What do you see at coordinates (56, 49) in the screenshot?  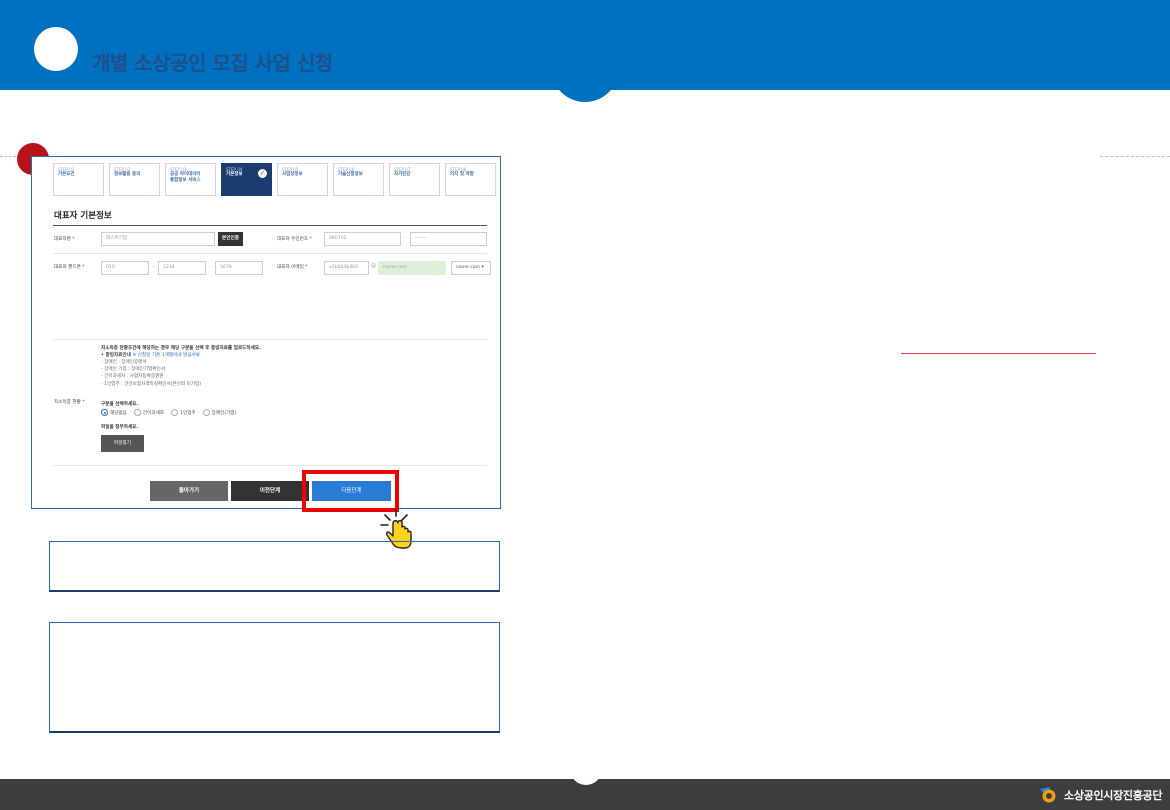 I see `header-circle-icon` at bounding box center [56, 49].